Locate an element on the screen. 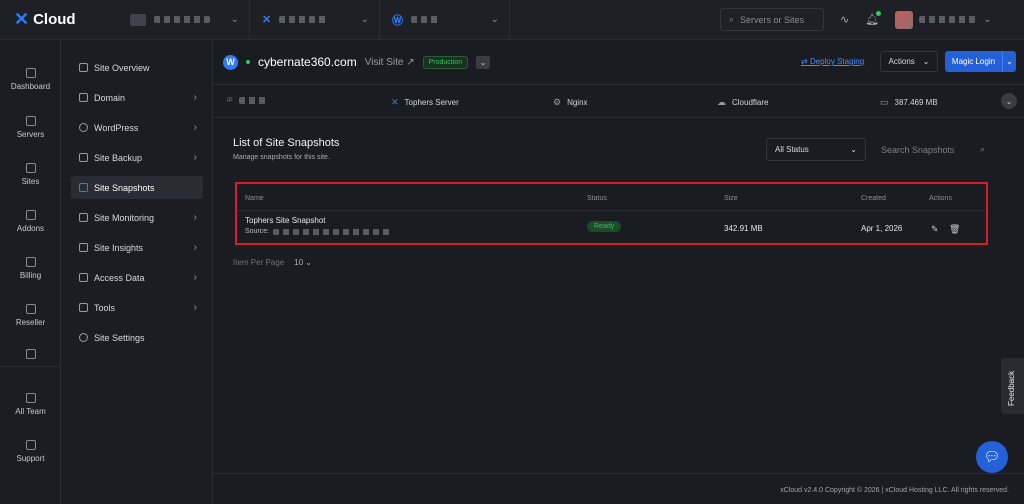  sidebar-item-site-monitoring: Site Monitoring › is located at coordinates (137, 217).